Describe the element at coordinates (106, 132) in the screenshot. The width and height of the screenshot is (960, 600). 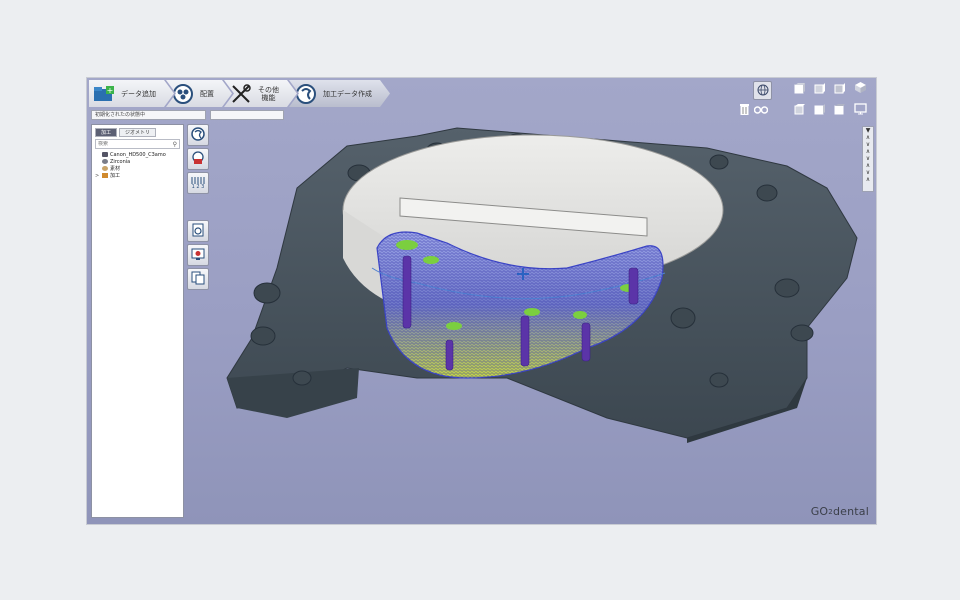
I see `tab-machining: 加工` at that location.